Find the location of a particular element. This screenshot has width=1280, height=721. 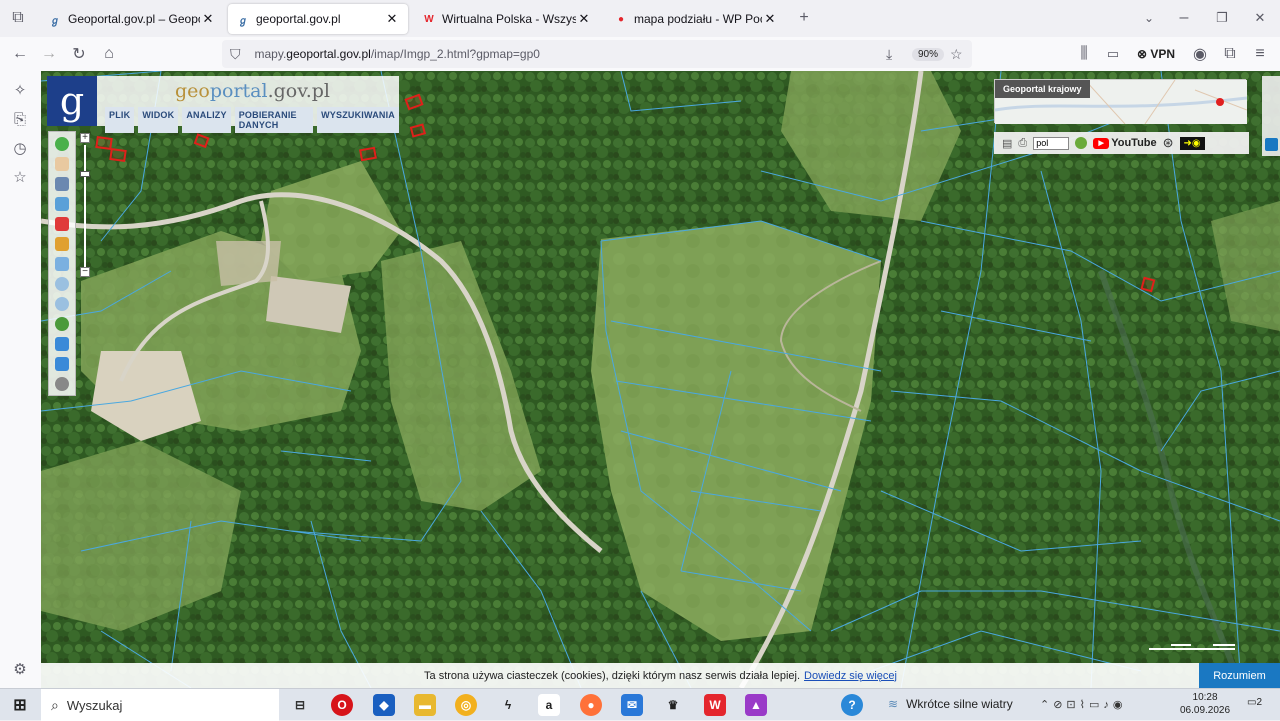

legend-icon is located at coordinates (62, 184).